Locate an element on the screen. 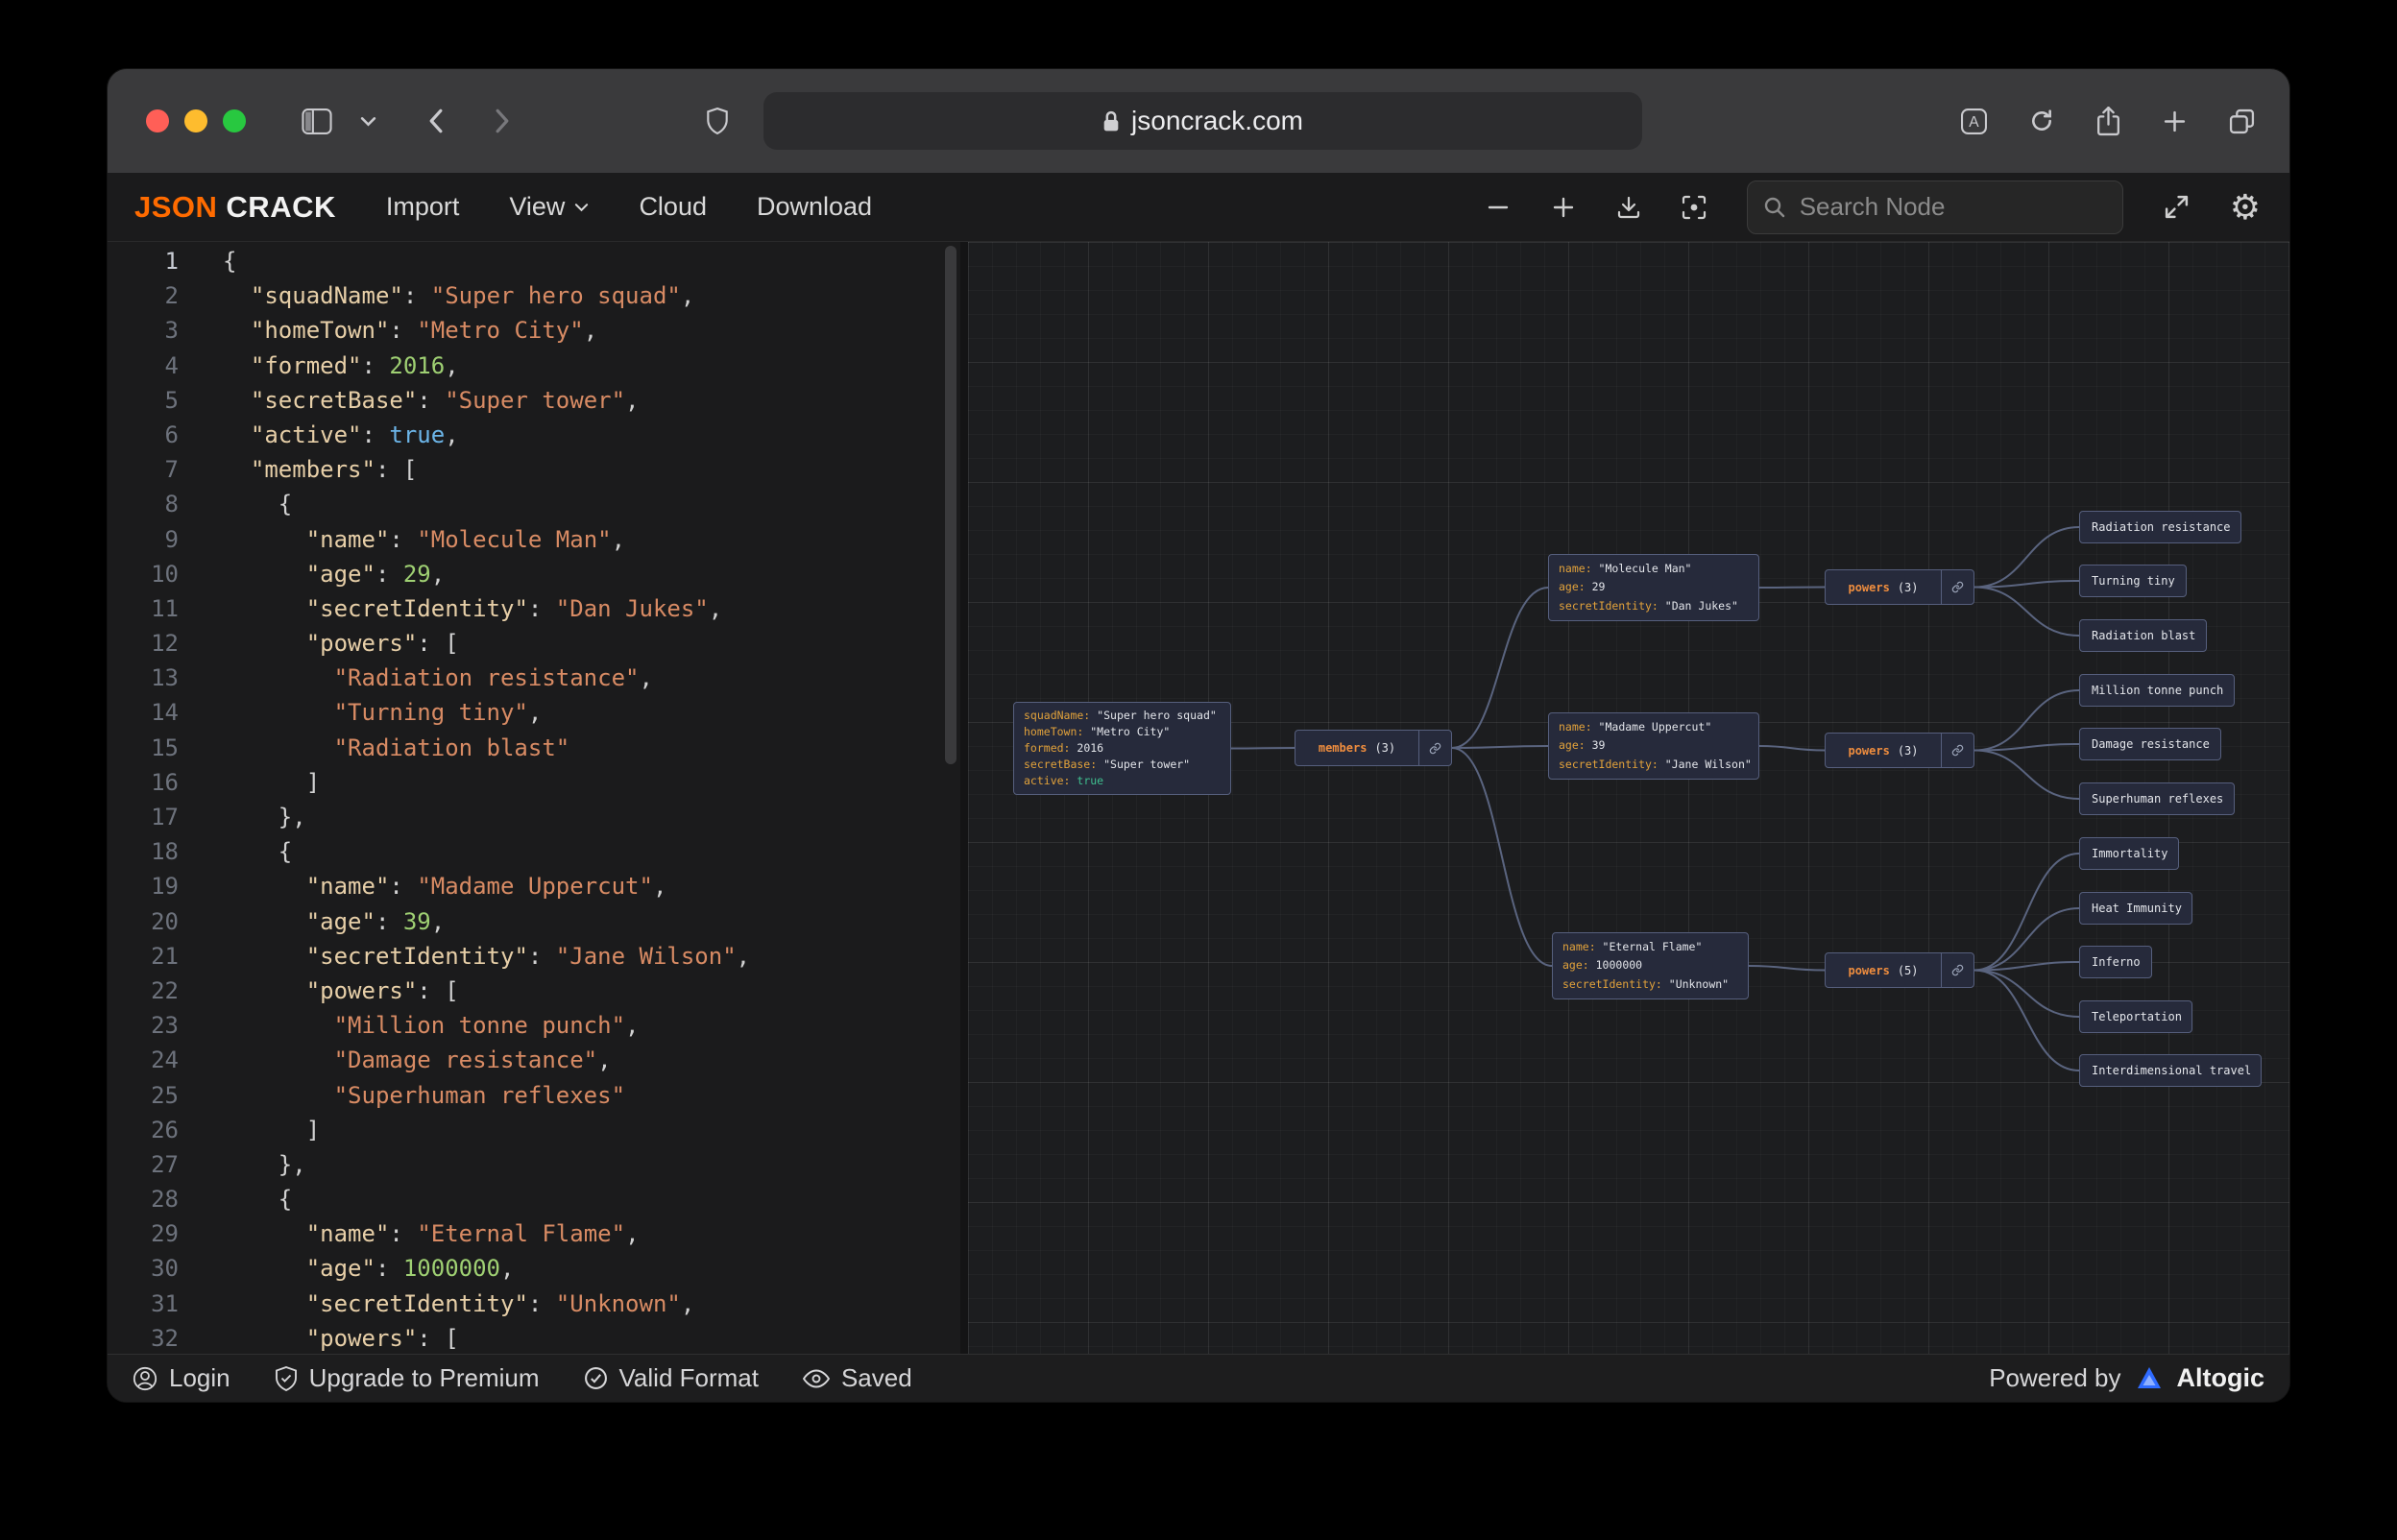 This screenshot has width=2397, height=1540. shield-icon is located at coordinates (717, 121).